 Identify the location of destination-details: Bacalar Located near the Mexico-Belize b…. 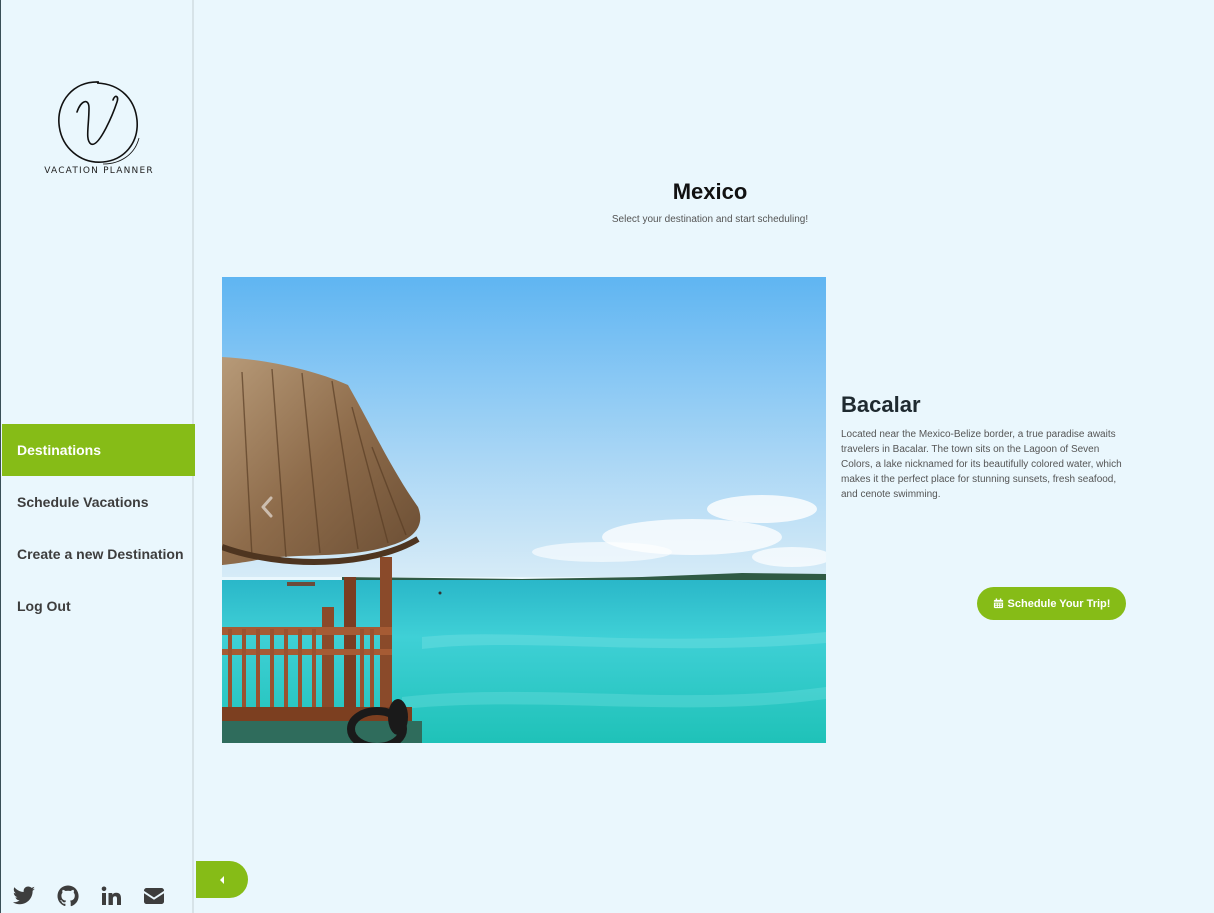
(986, 446).